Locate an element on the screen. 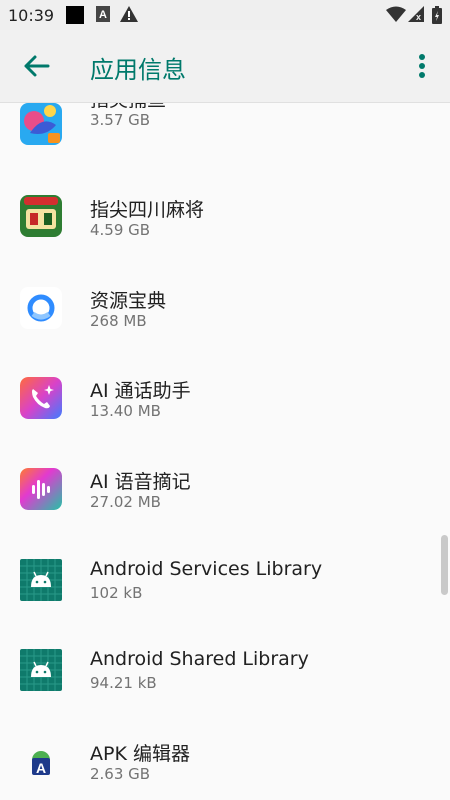 Image resolution: width=450 pixels, height=800 pixels. app-name: Android Shared Library is located at coordinates (199, 659).